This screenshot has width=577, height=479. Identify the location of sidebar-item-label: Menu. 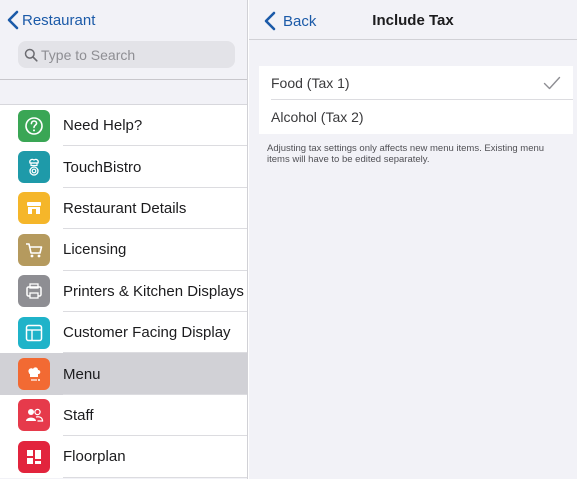
(82, 374).